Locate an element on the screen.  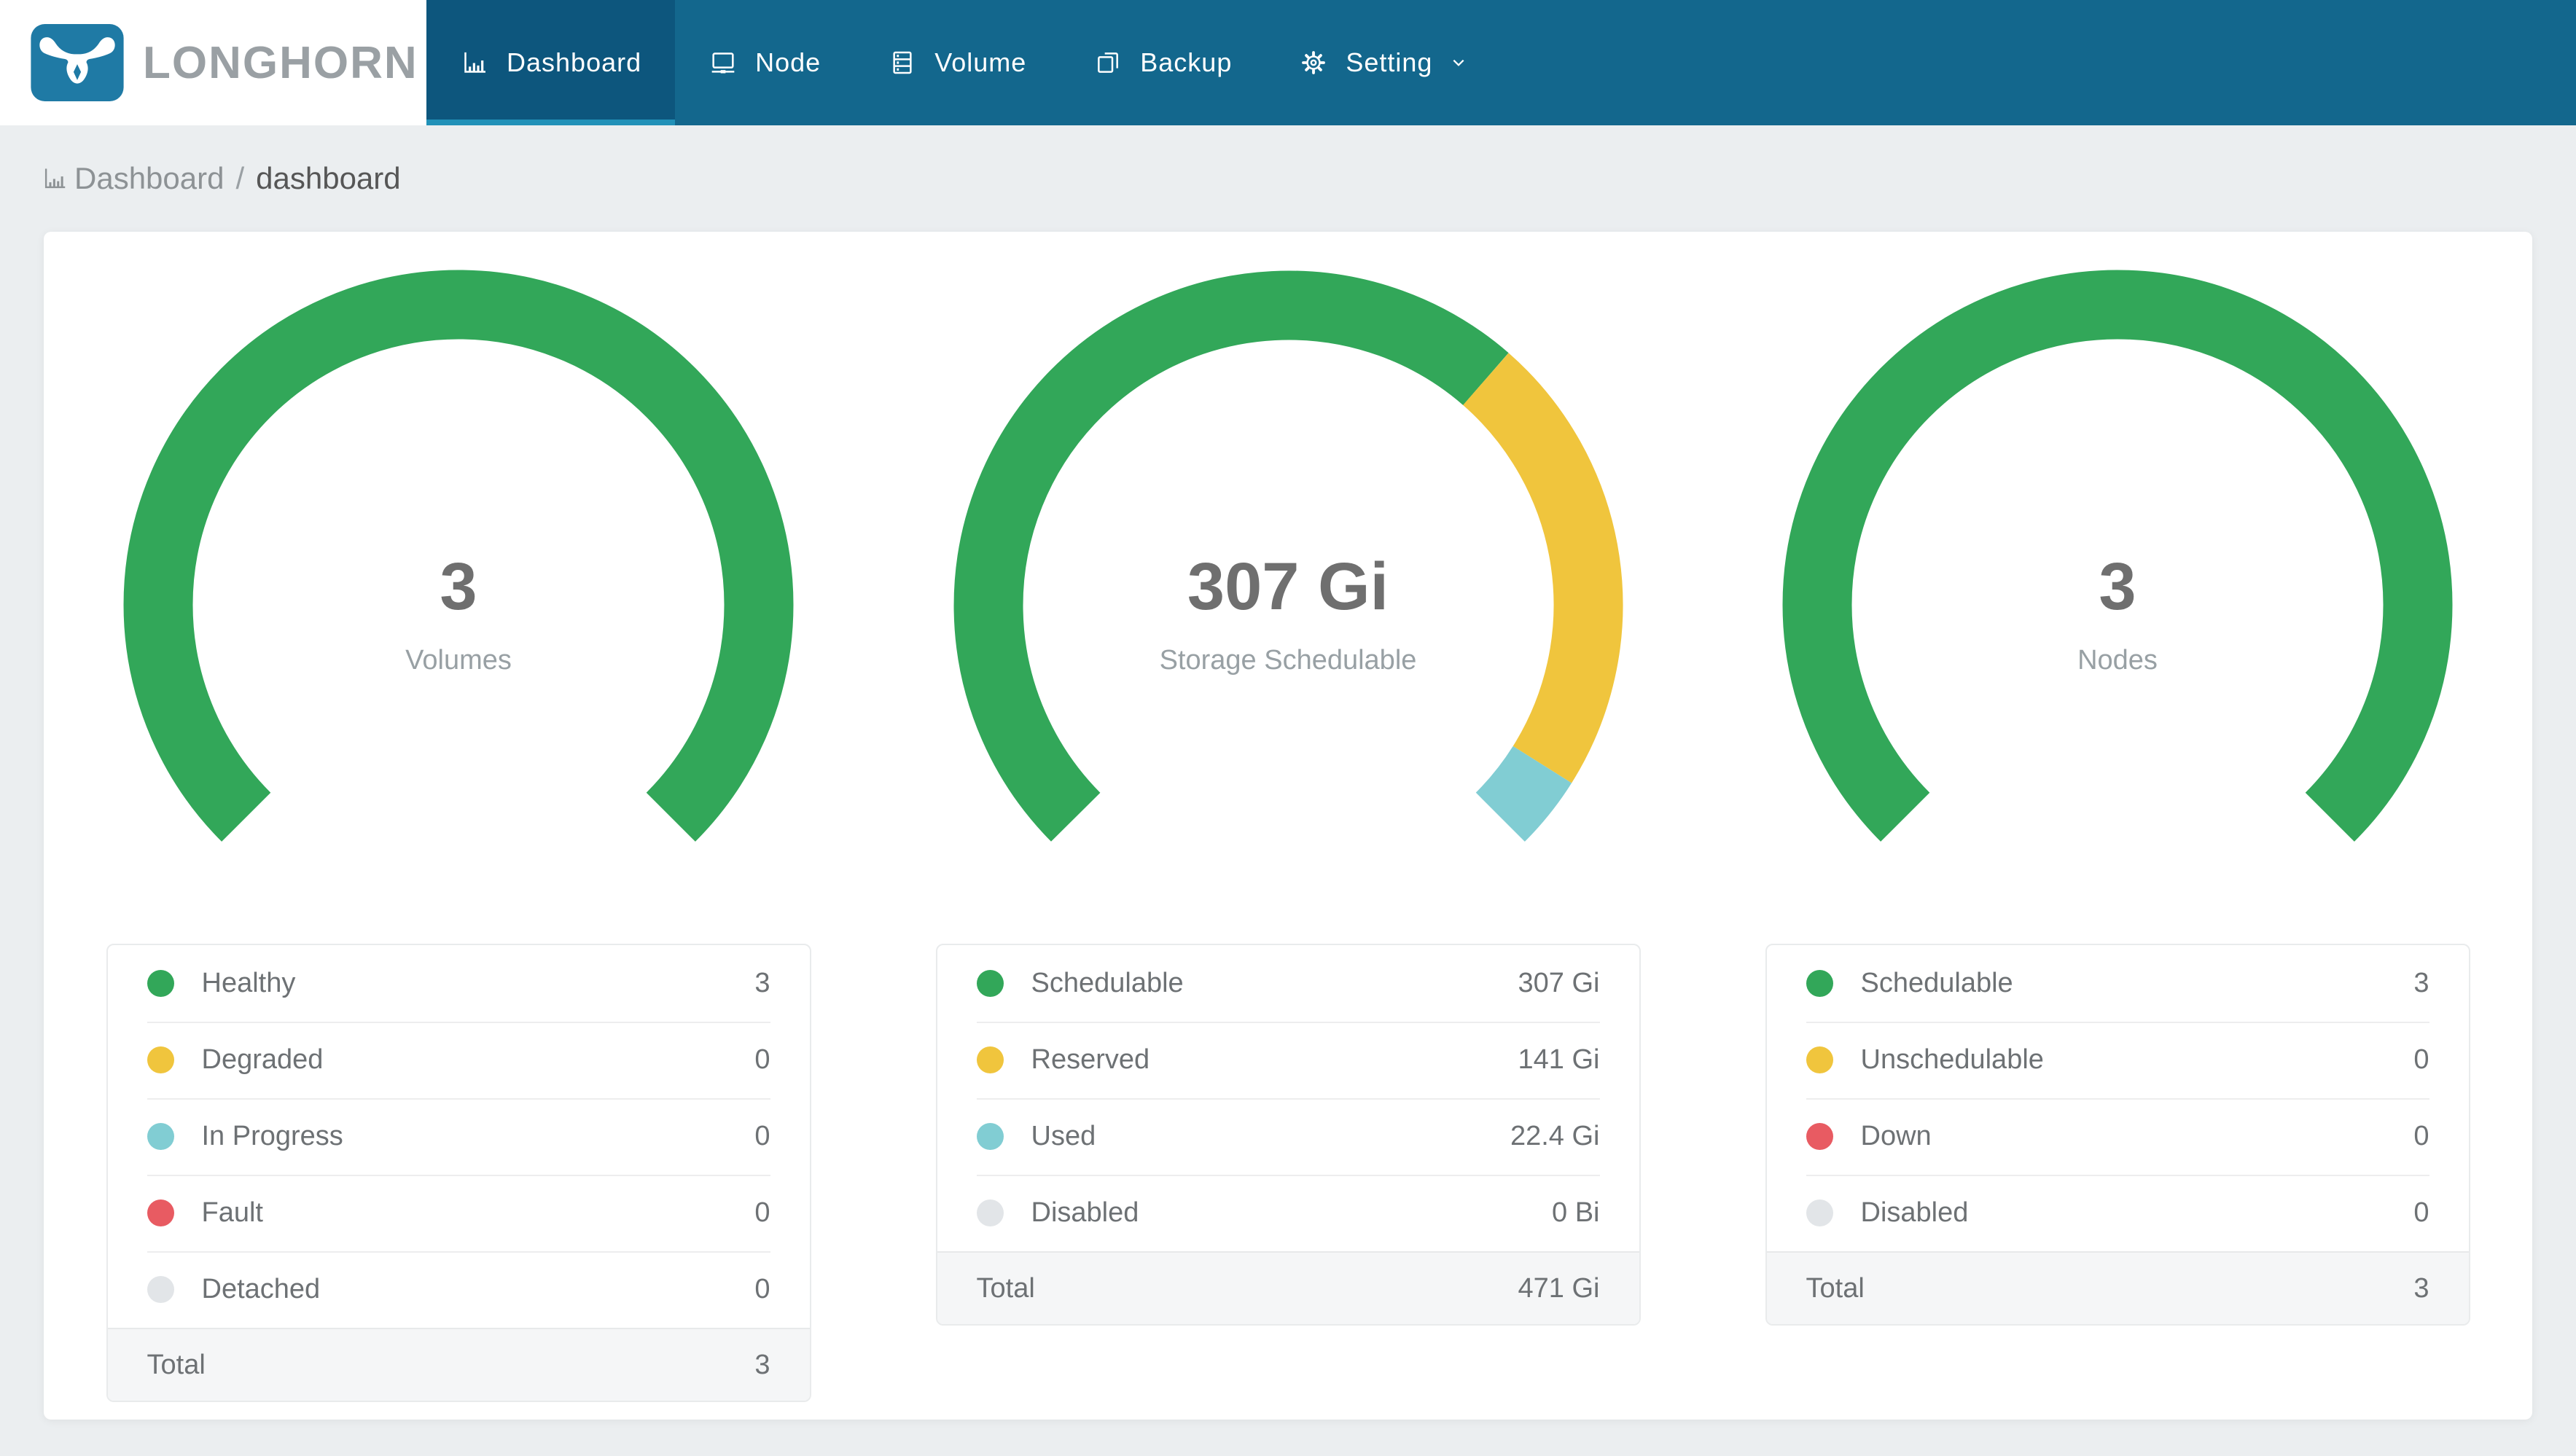
legend-value: 22.4 Gi is located at coordinates (1555, 1136).